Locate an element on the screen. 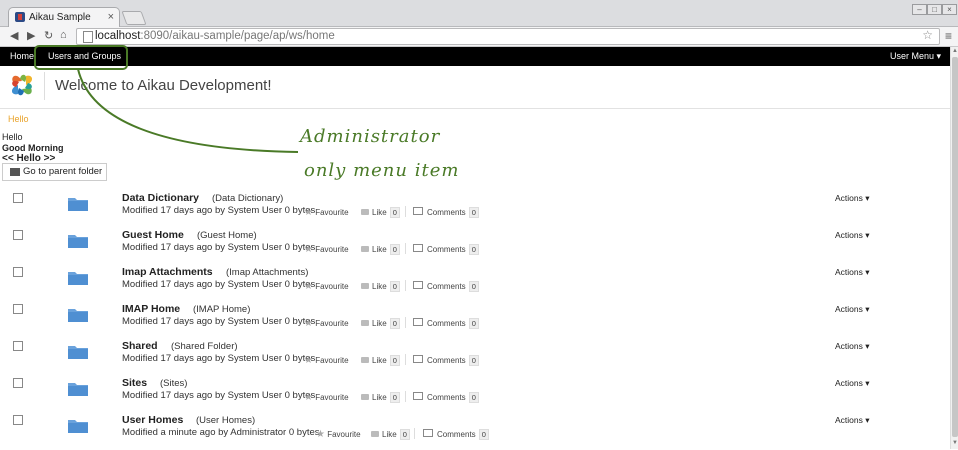 This screenshot has width=958, height=450. minimize-icon: – is located at coordinates (919, 9).